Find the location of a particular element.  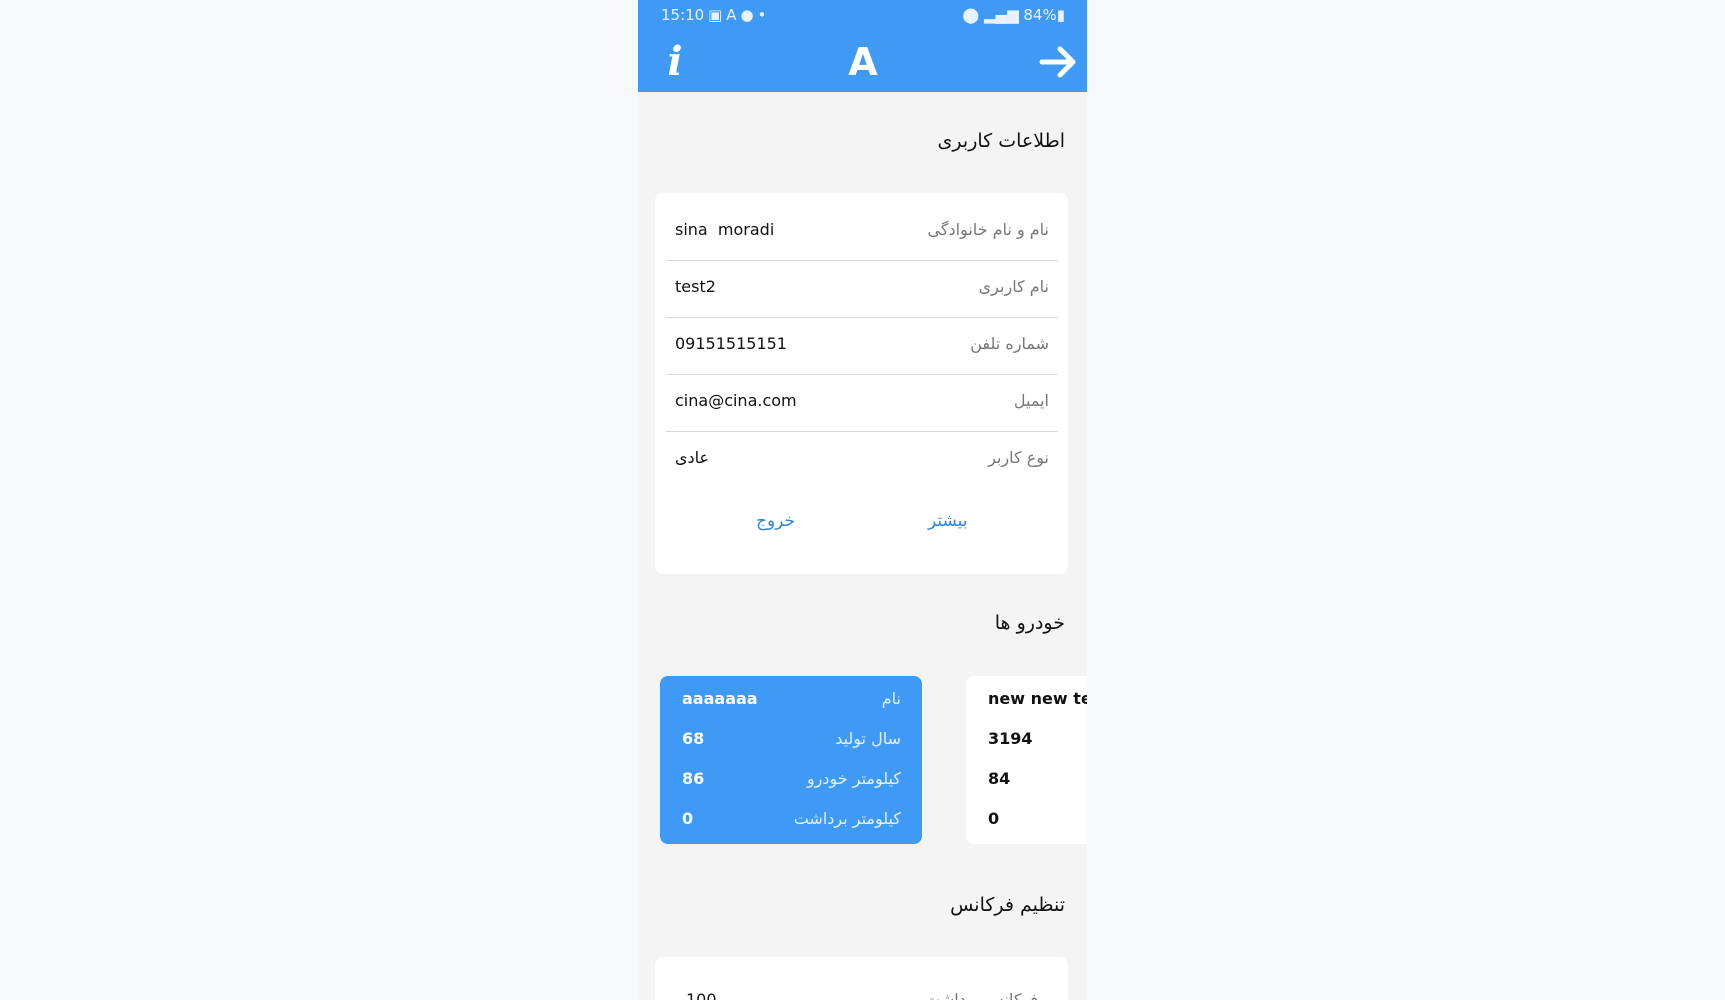

logout-button: خروج is located at coordinates (775, 521).